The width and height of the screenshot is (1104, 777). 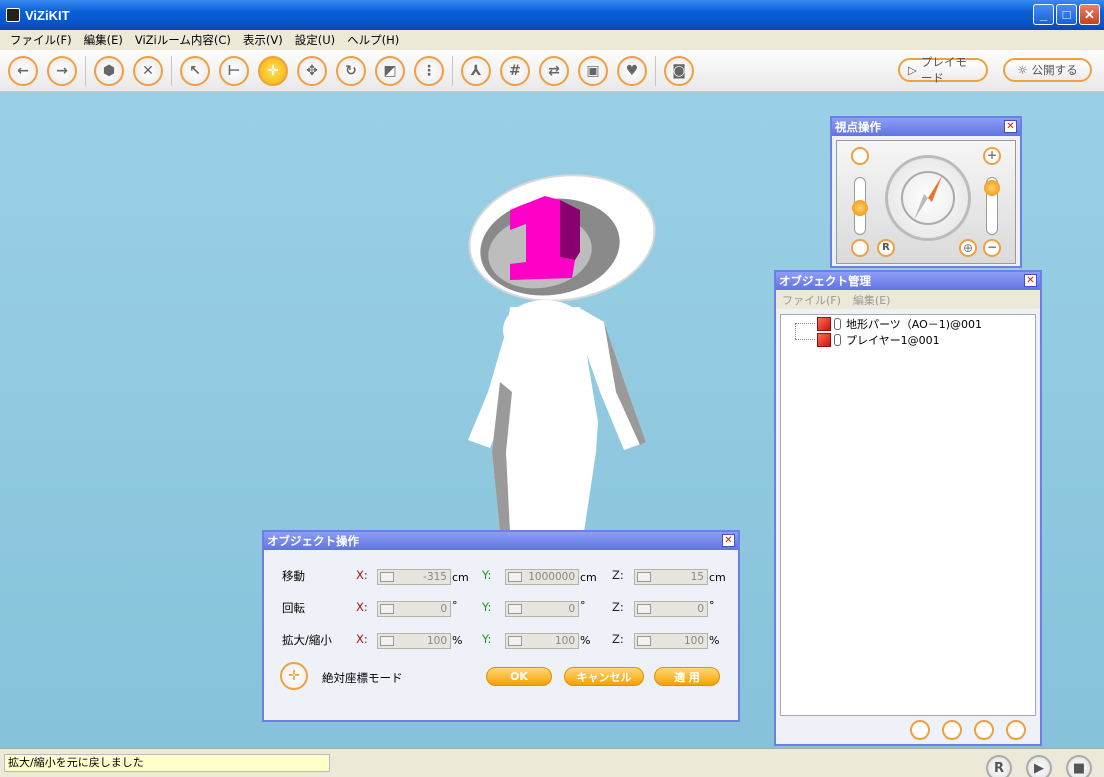 What do you see at coordinates (554, 70) in the screenshot?
I see `snap-on-icon: ⇄` at bounding box center [554, 70].